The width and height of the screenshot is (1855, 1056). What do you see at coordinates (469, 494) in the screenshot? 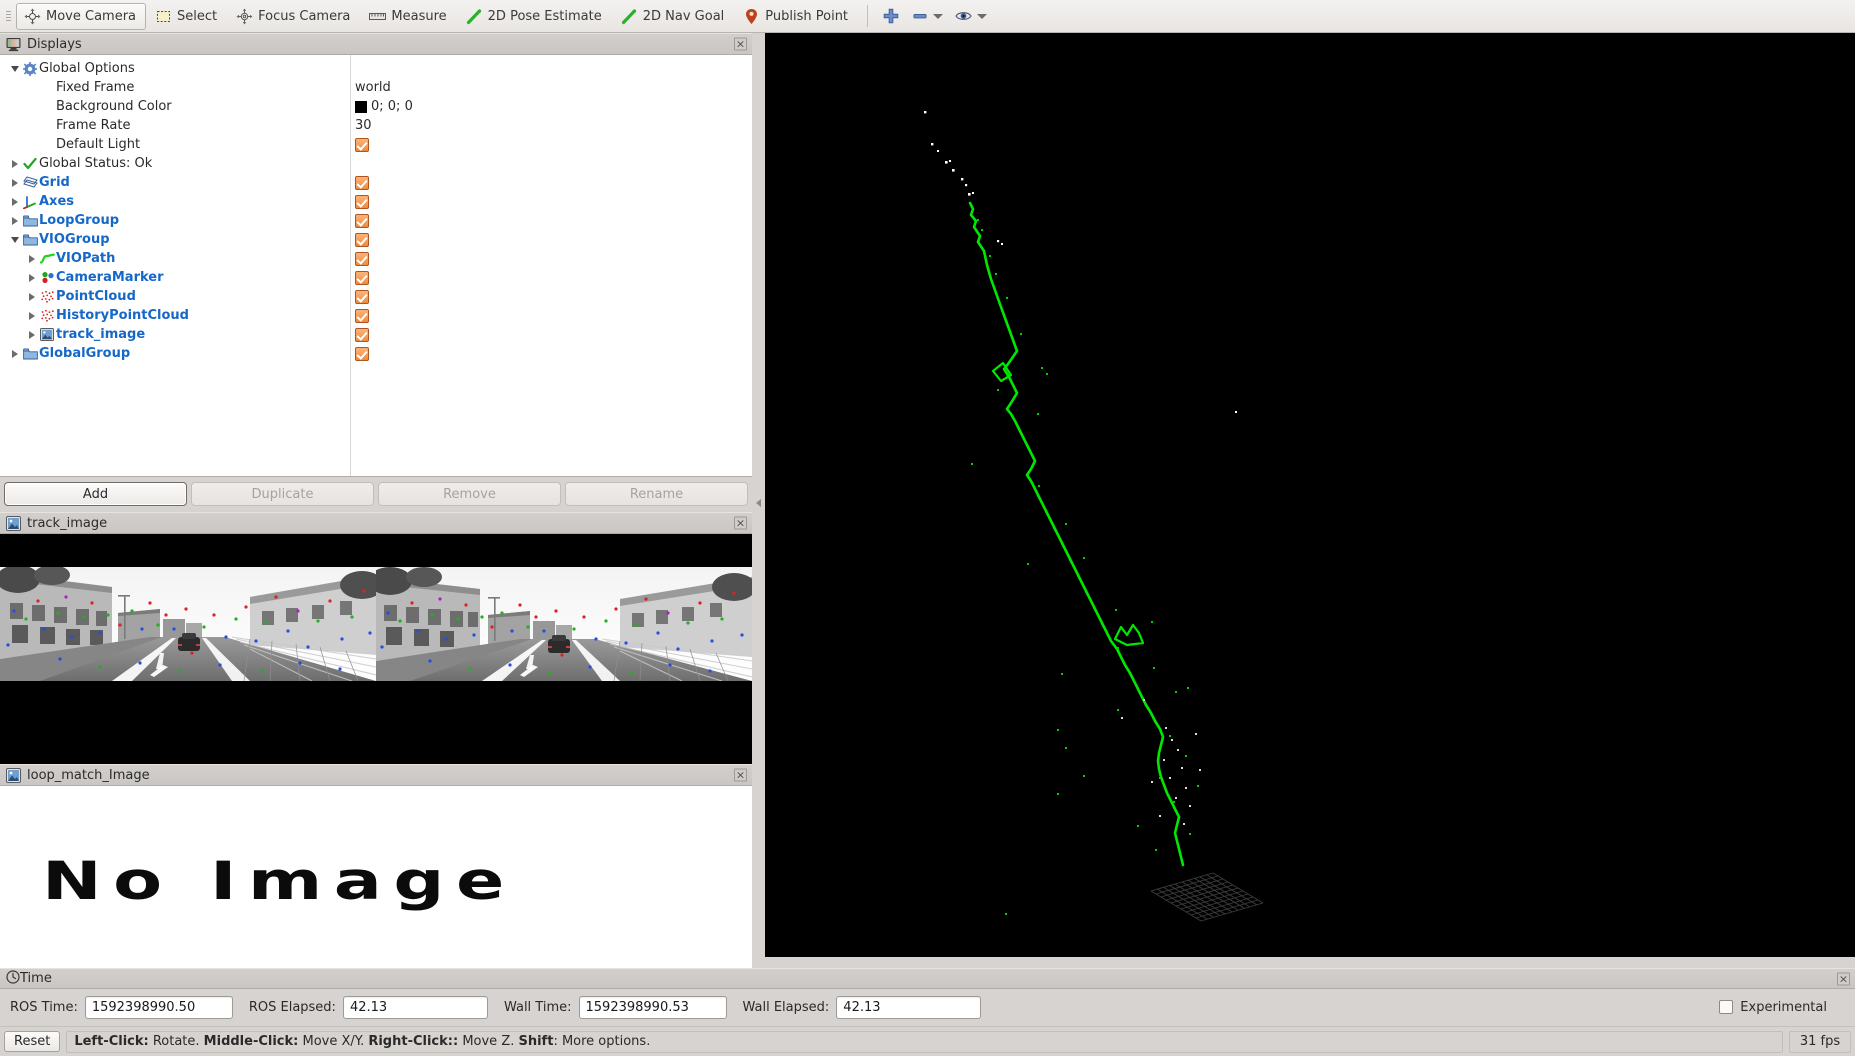
I see `remove-button: Remove` at bounding box center [469, 494].